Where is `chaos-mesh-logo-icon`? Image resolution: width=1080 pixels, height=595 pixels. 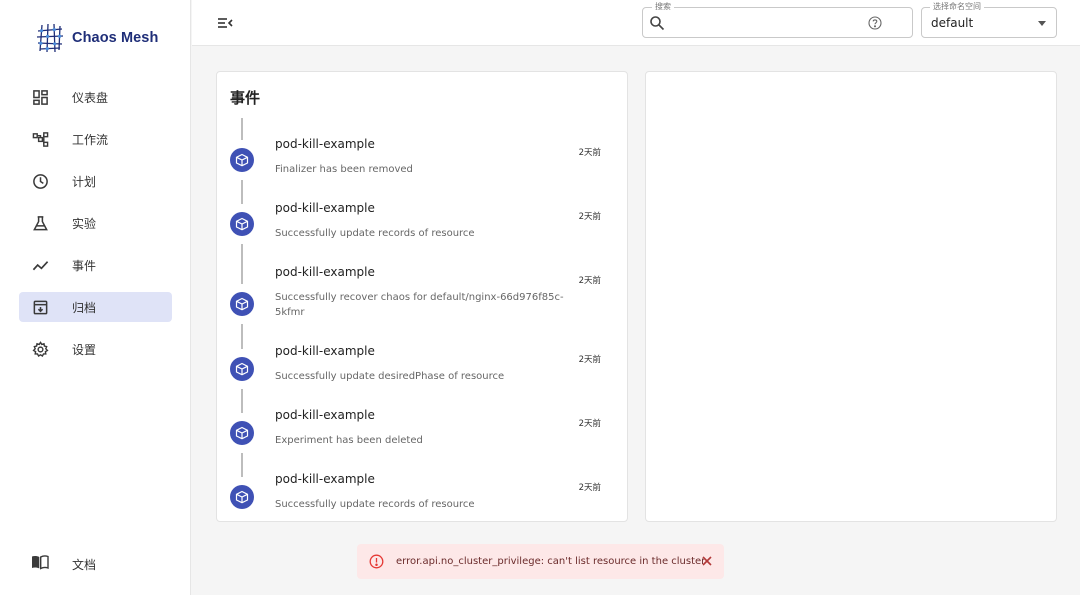
chaos-mesh-logo-icon is located at coordinates (50, 38).